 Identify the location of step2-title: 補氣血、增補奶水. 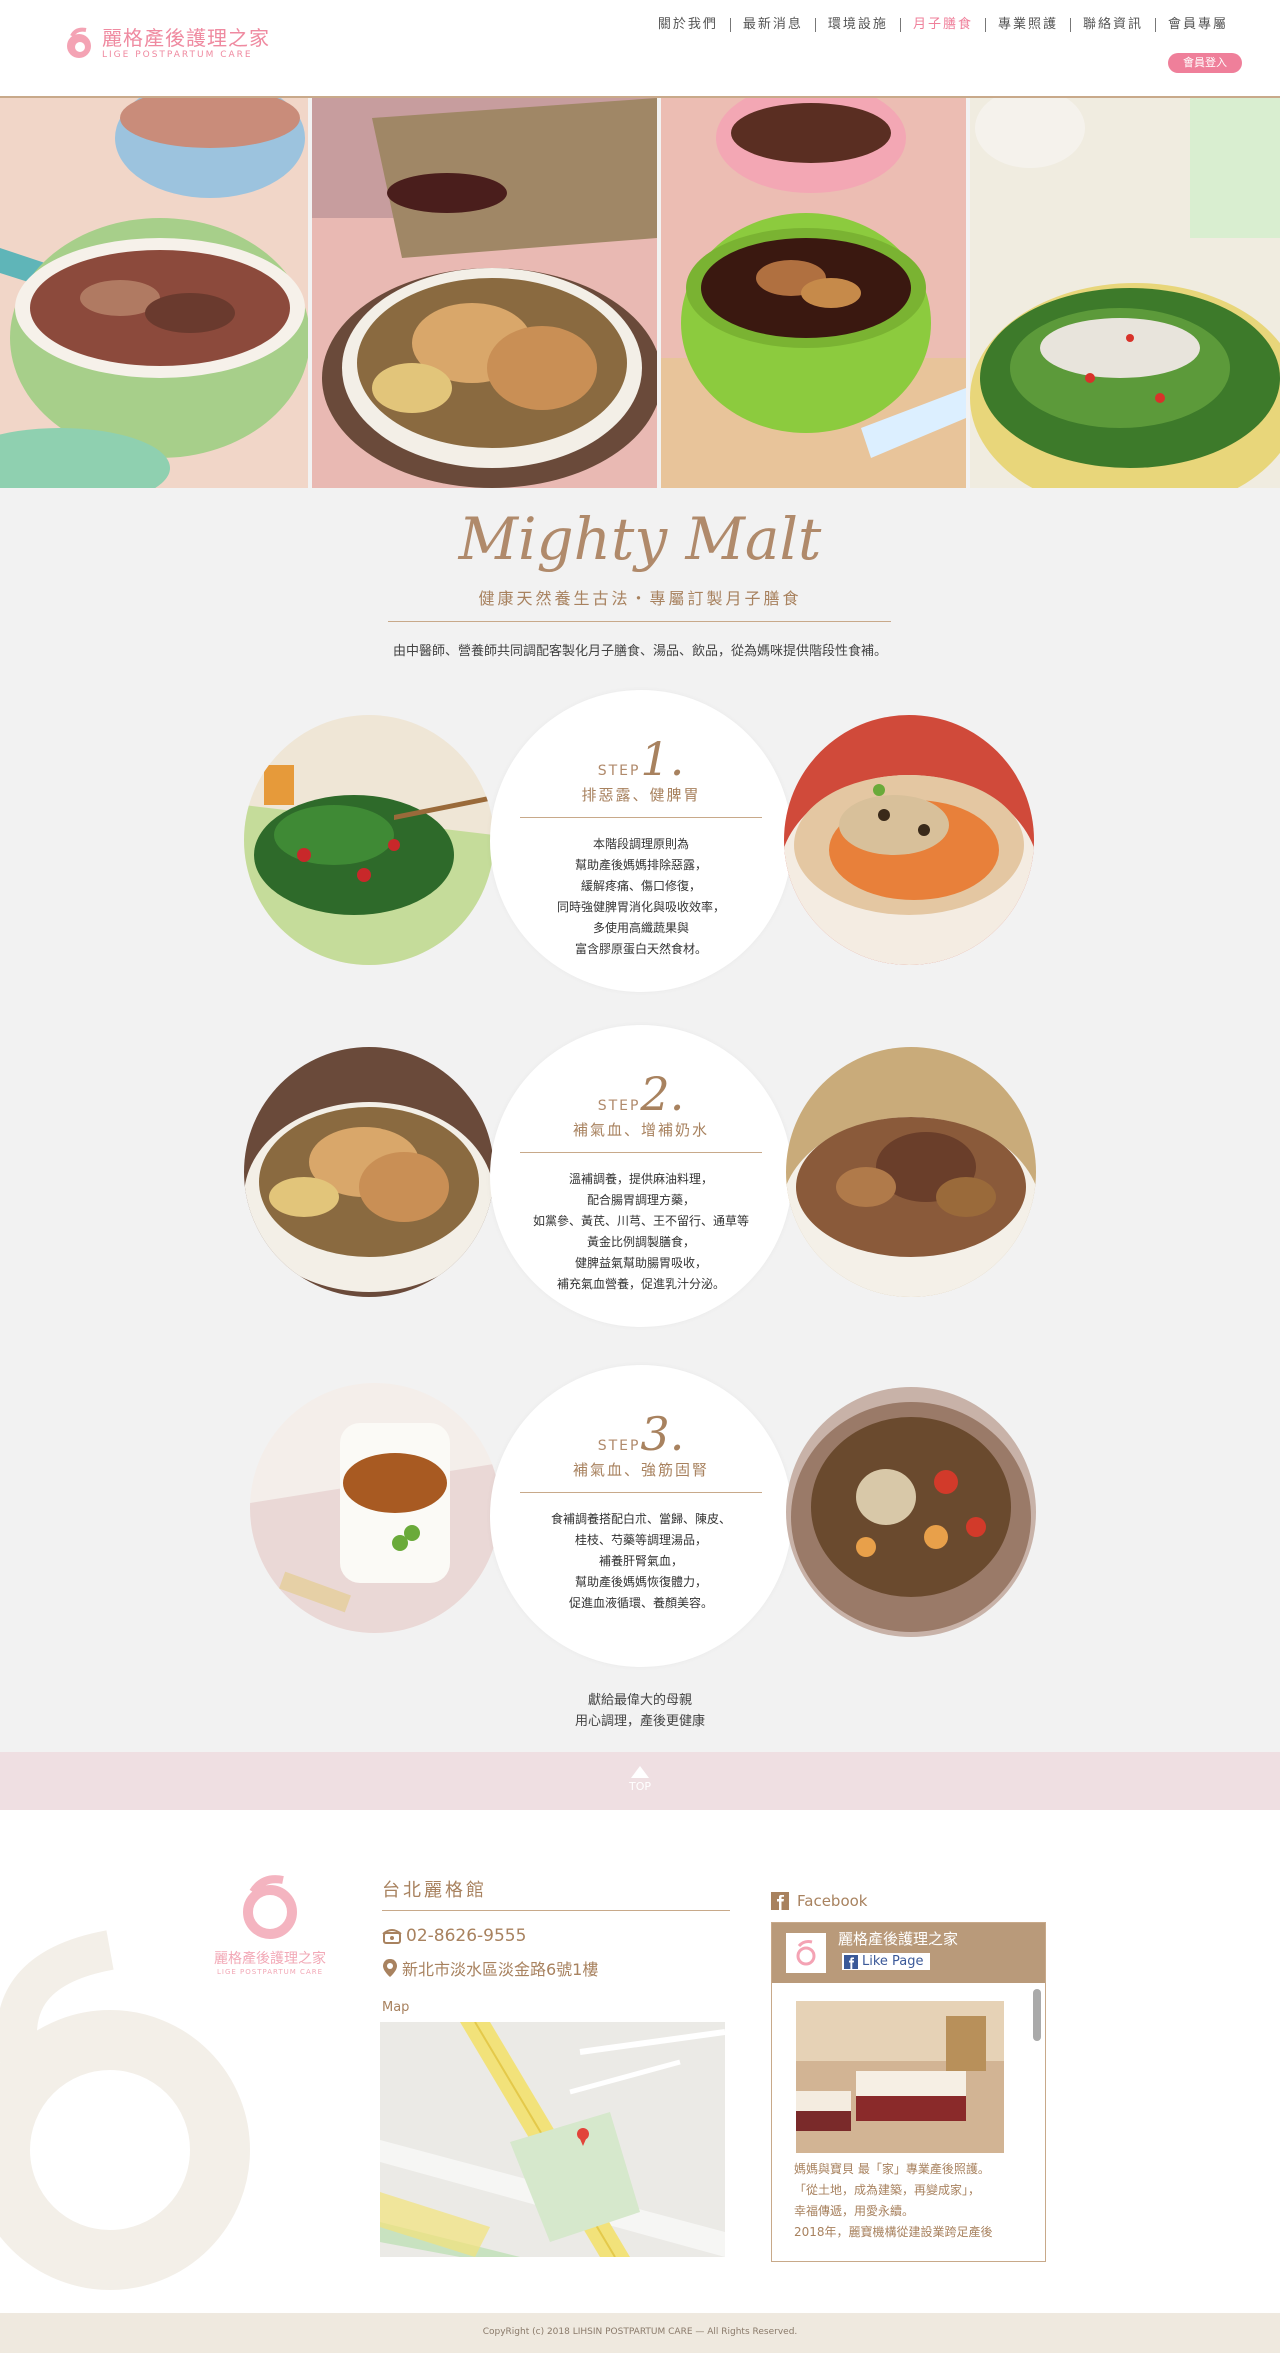
(640, 1130).